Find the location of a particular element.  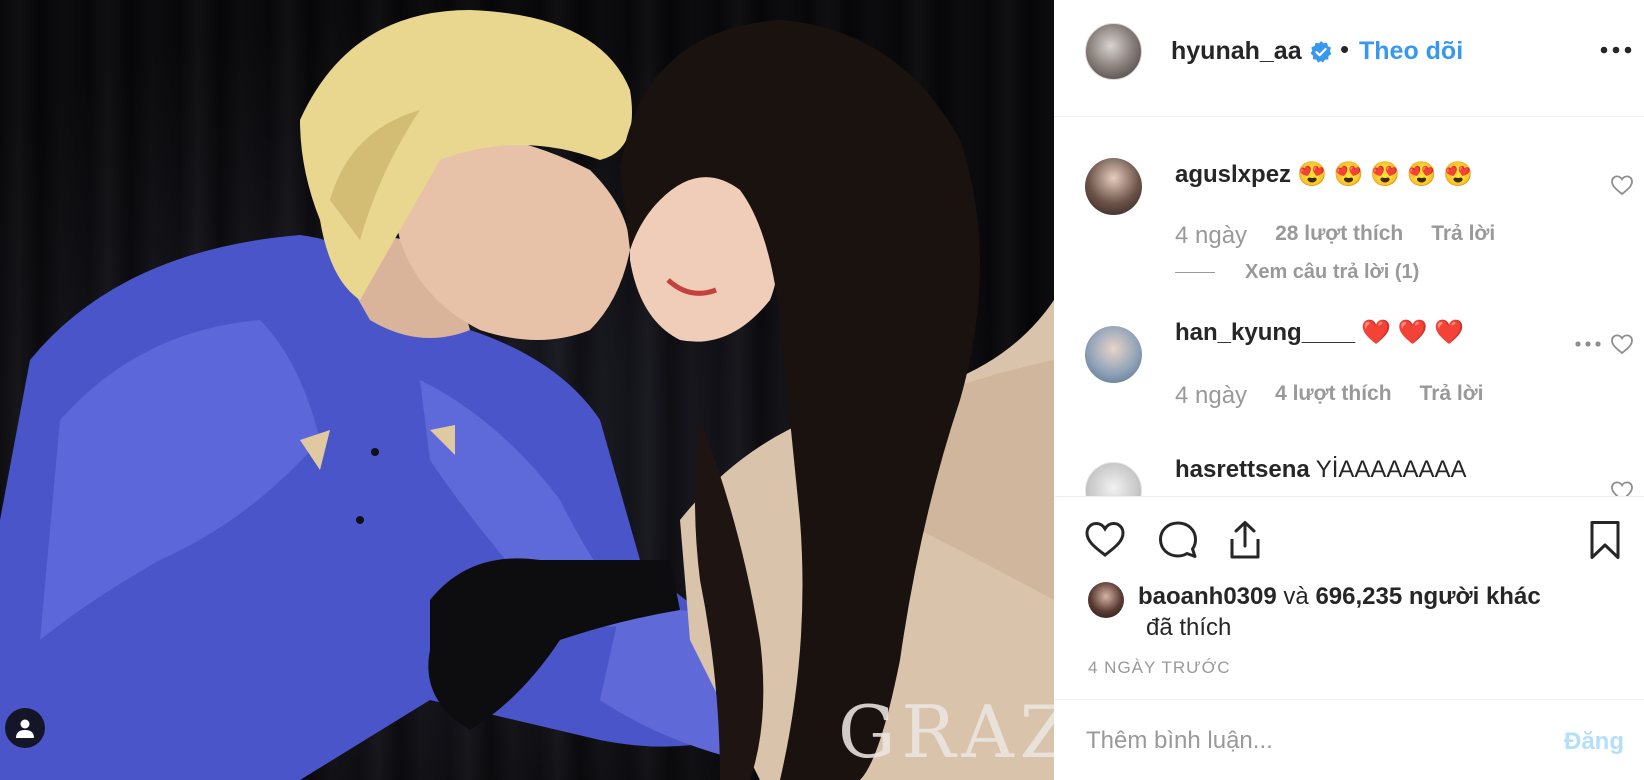

comment-likes-count: 4 lượt thích is located at coordinates (1333, 396).